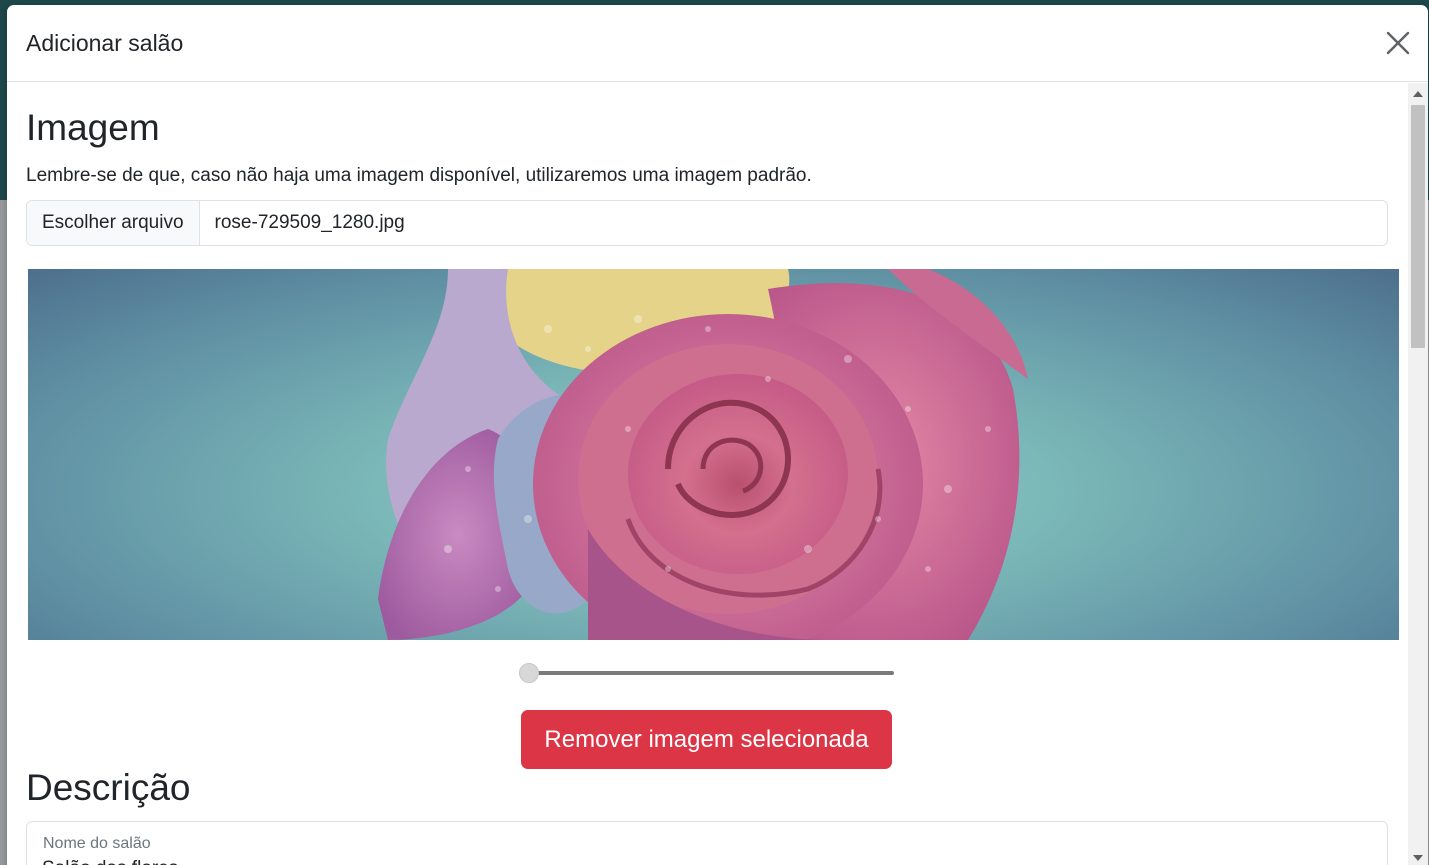 The image size is (1429, 865). What do you see at coordinates (105, 42) in the screenshot?
I see `modal-title: Adicionar salão` at bounding box center [105, 42].